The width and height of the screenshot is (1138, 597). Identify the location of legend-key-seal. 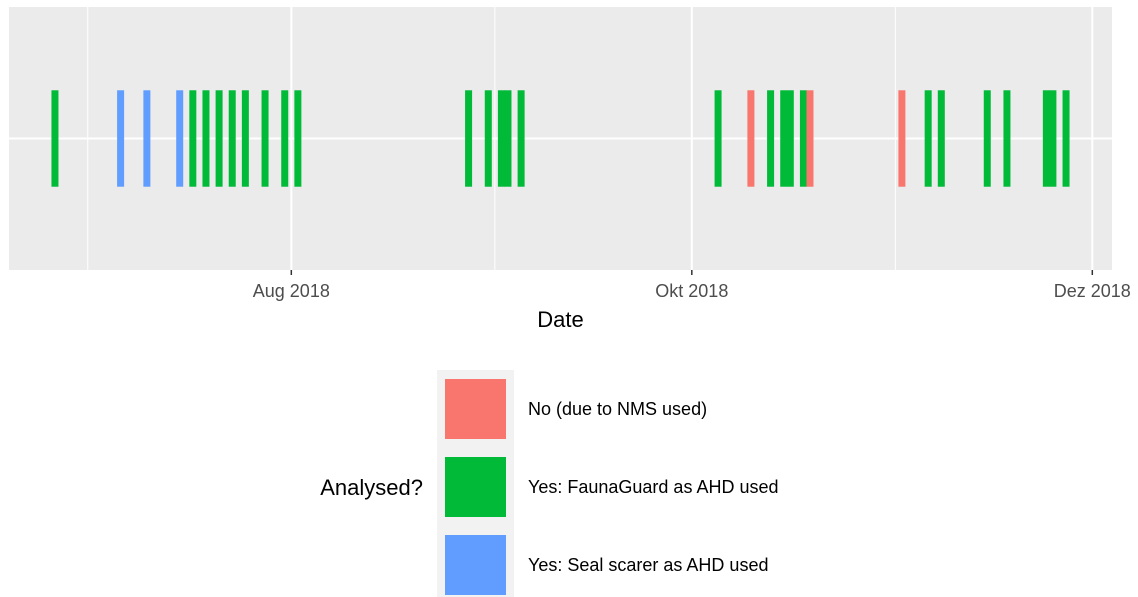
(475, 565).